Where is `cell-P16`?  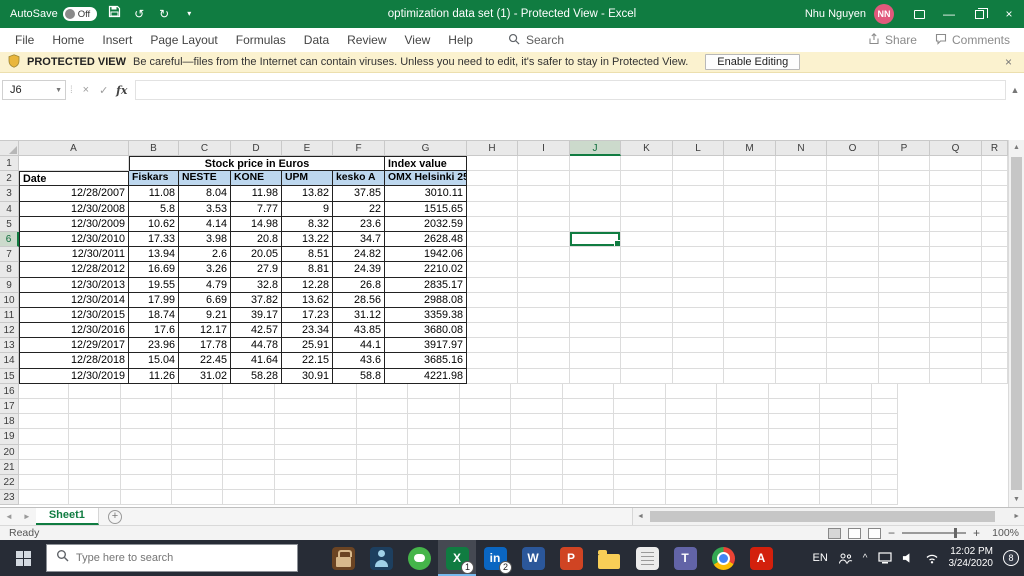
cell-P16 is located at coordinates (794, 391).